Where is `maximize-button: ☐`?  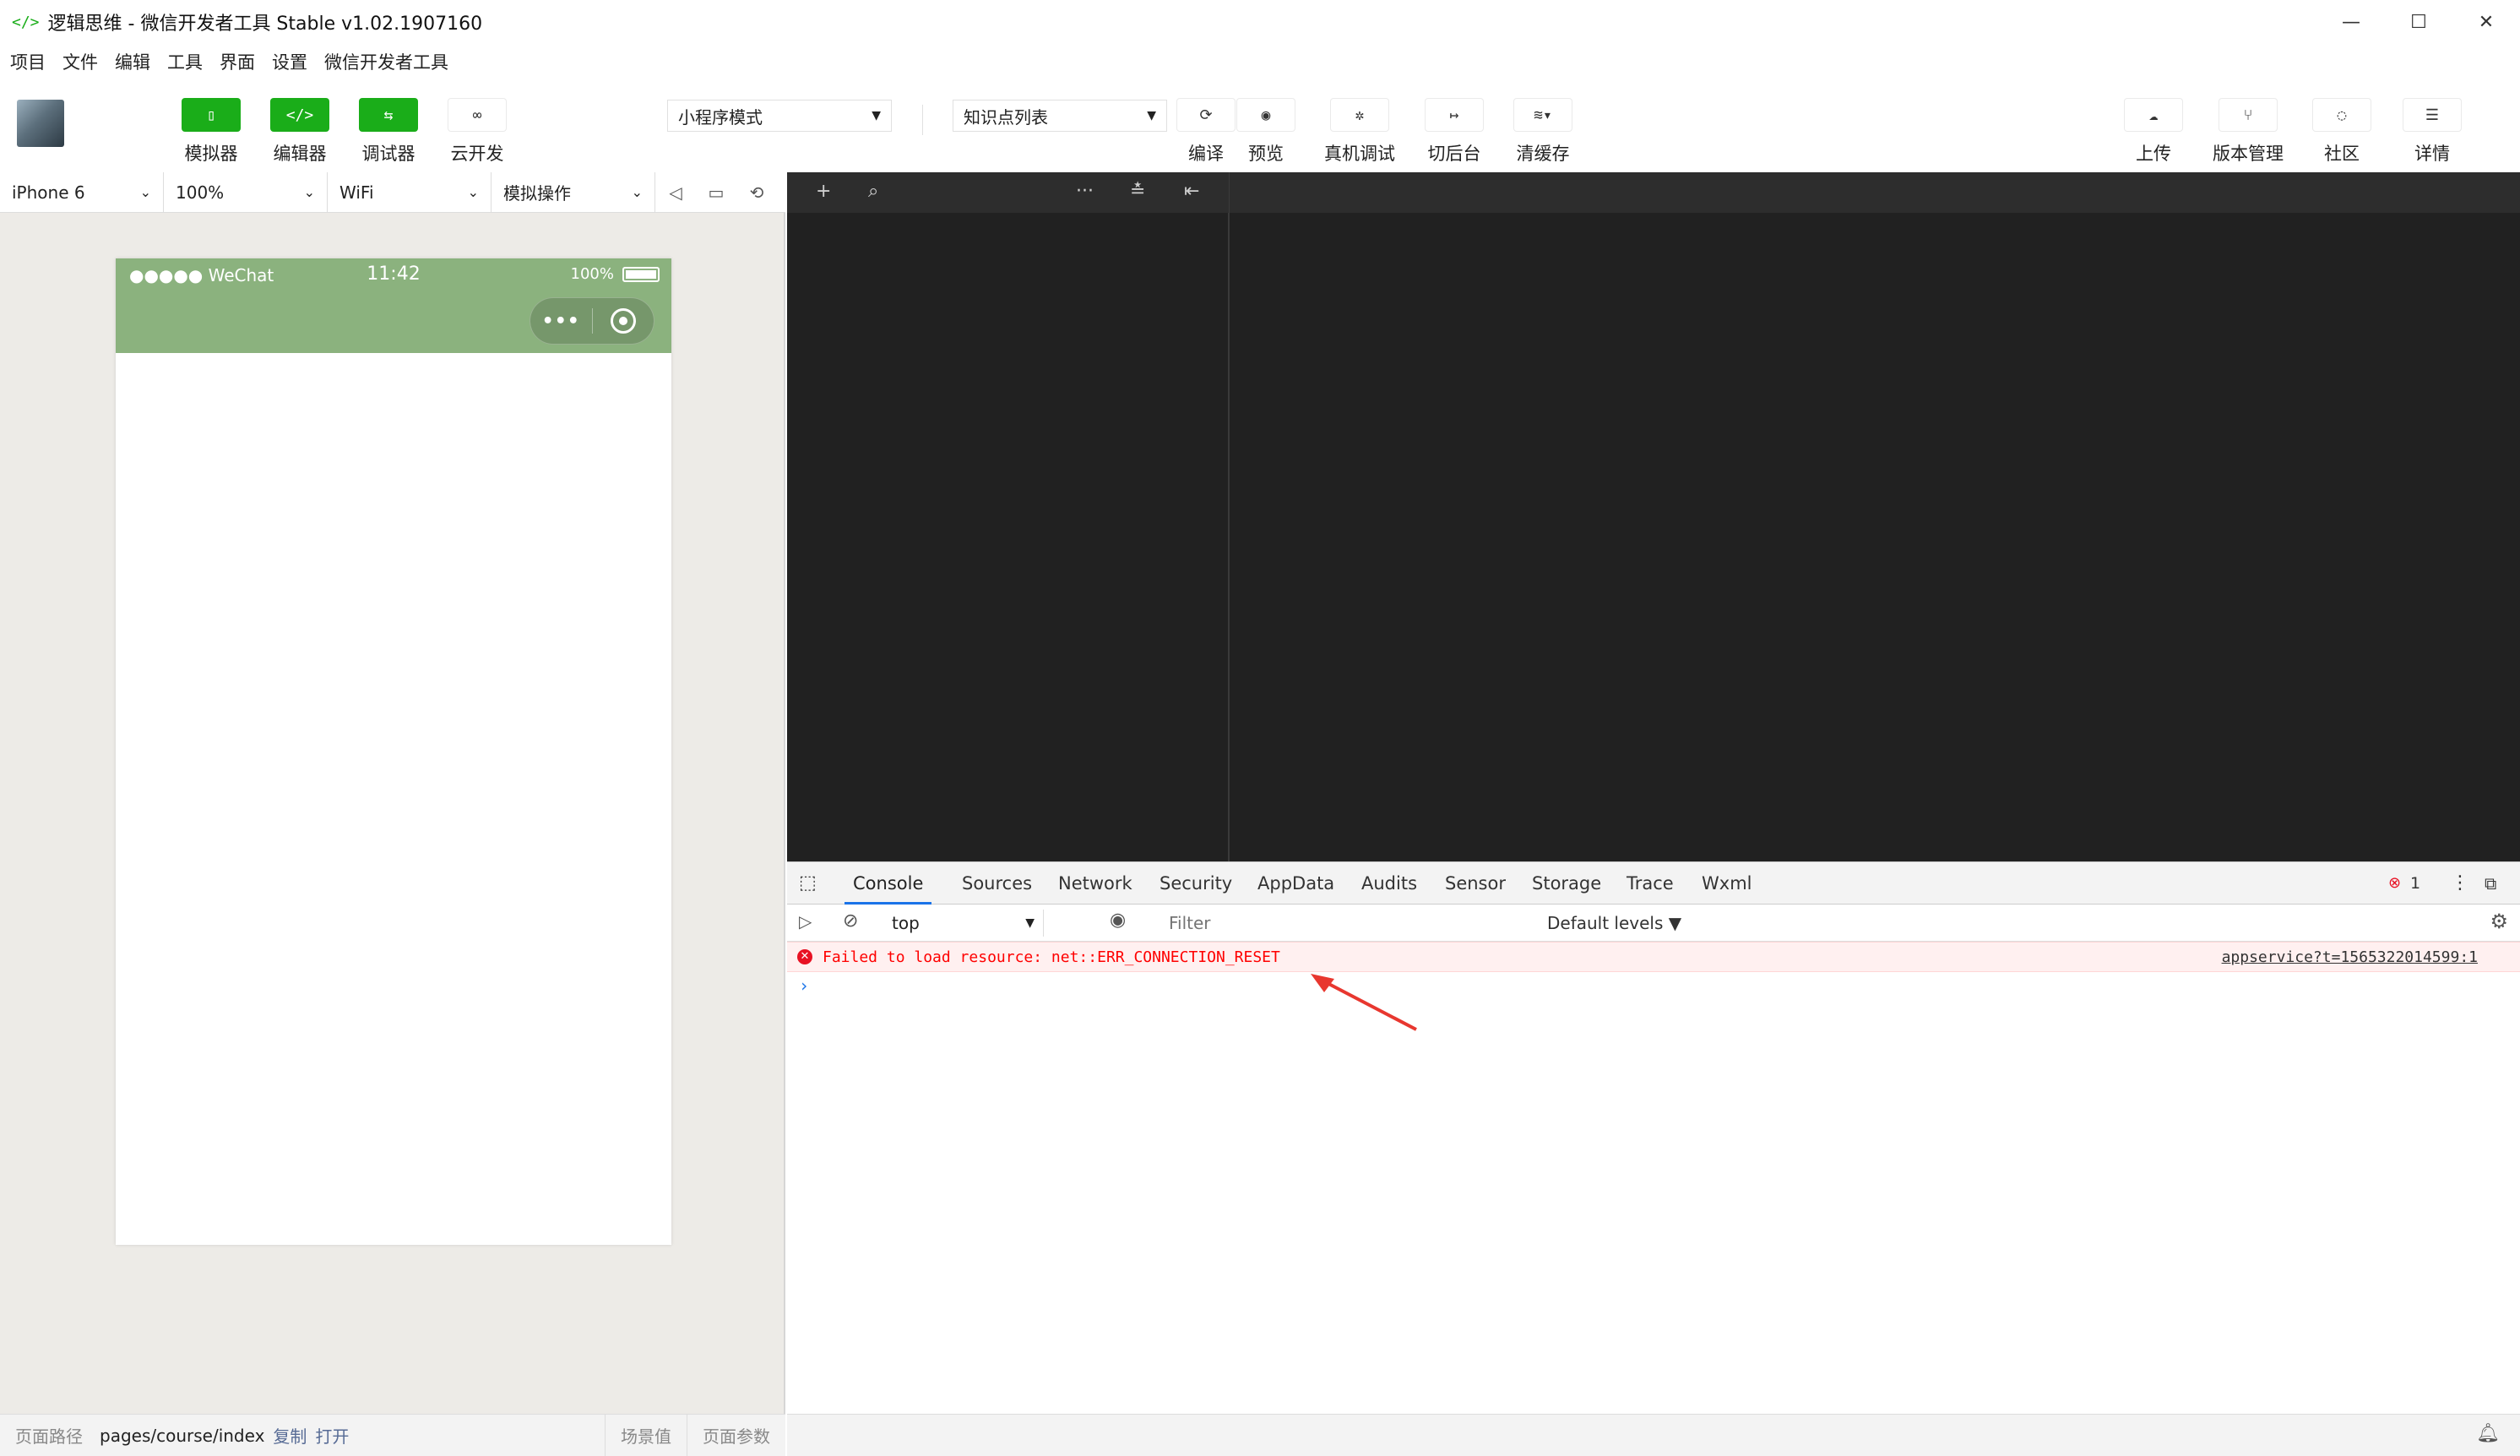
maximize-button: ☐ is located at coordinates (2418, 22).